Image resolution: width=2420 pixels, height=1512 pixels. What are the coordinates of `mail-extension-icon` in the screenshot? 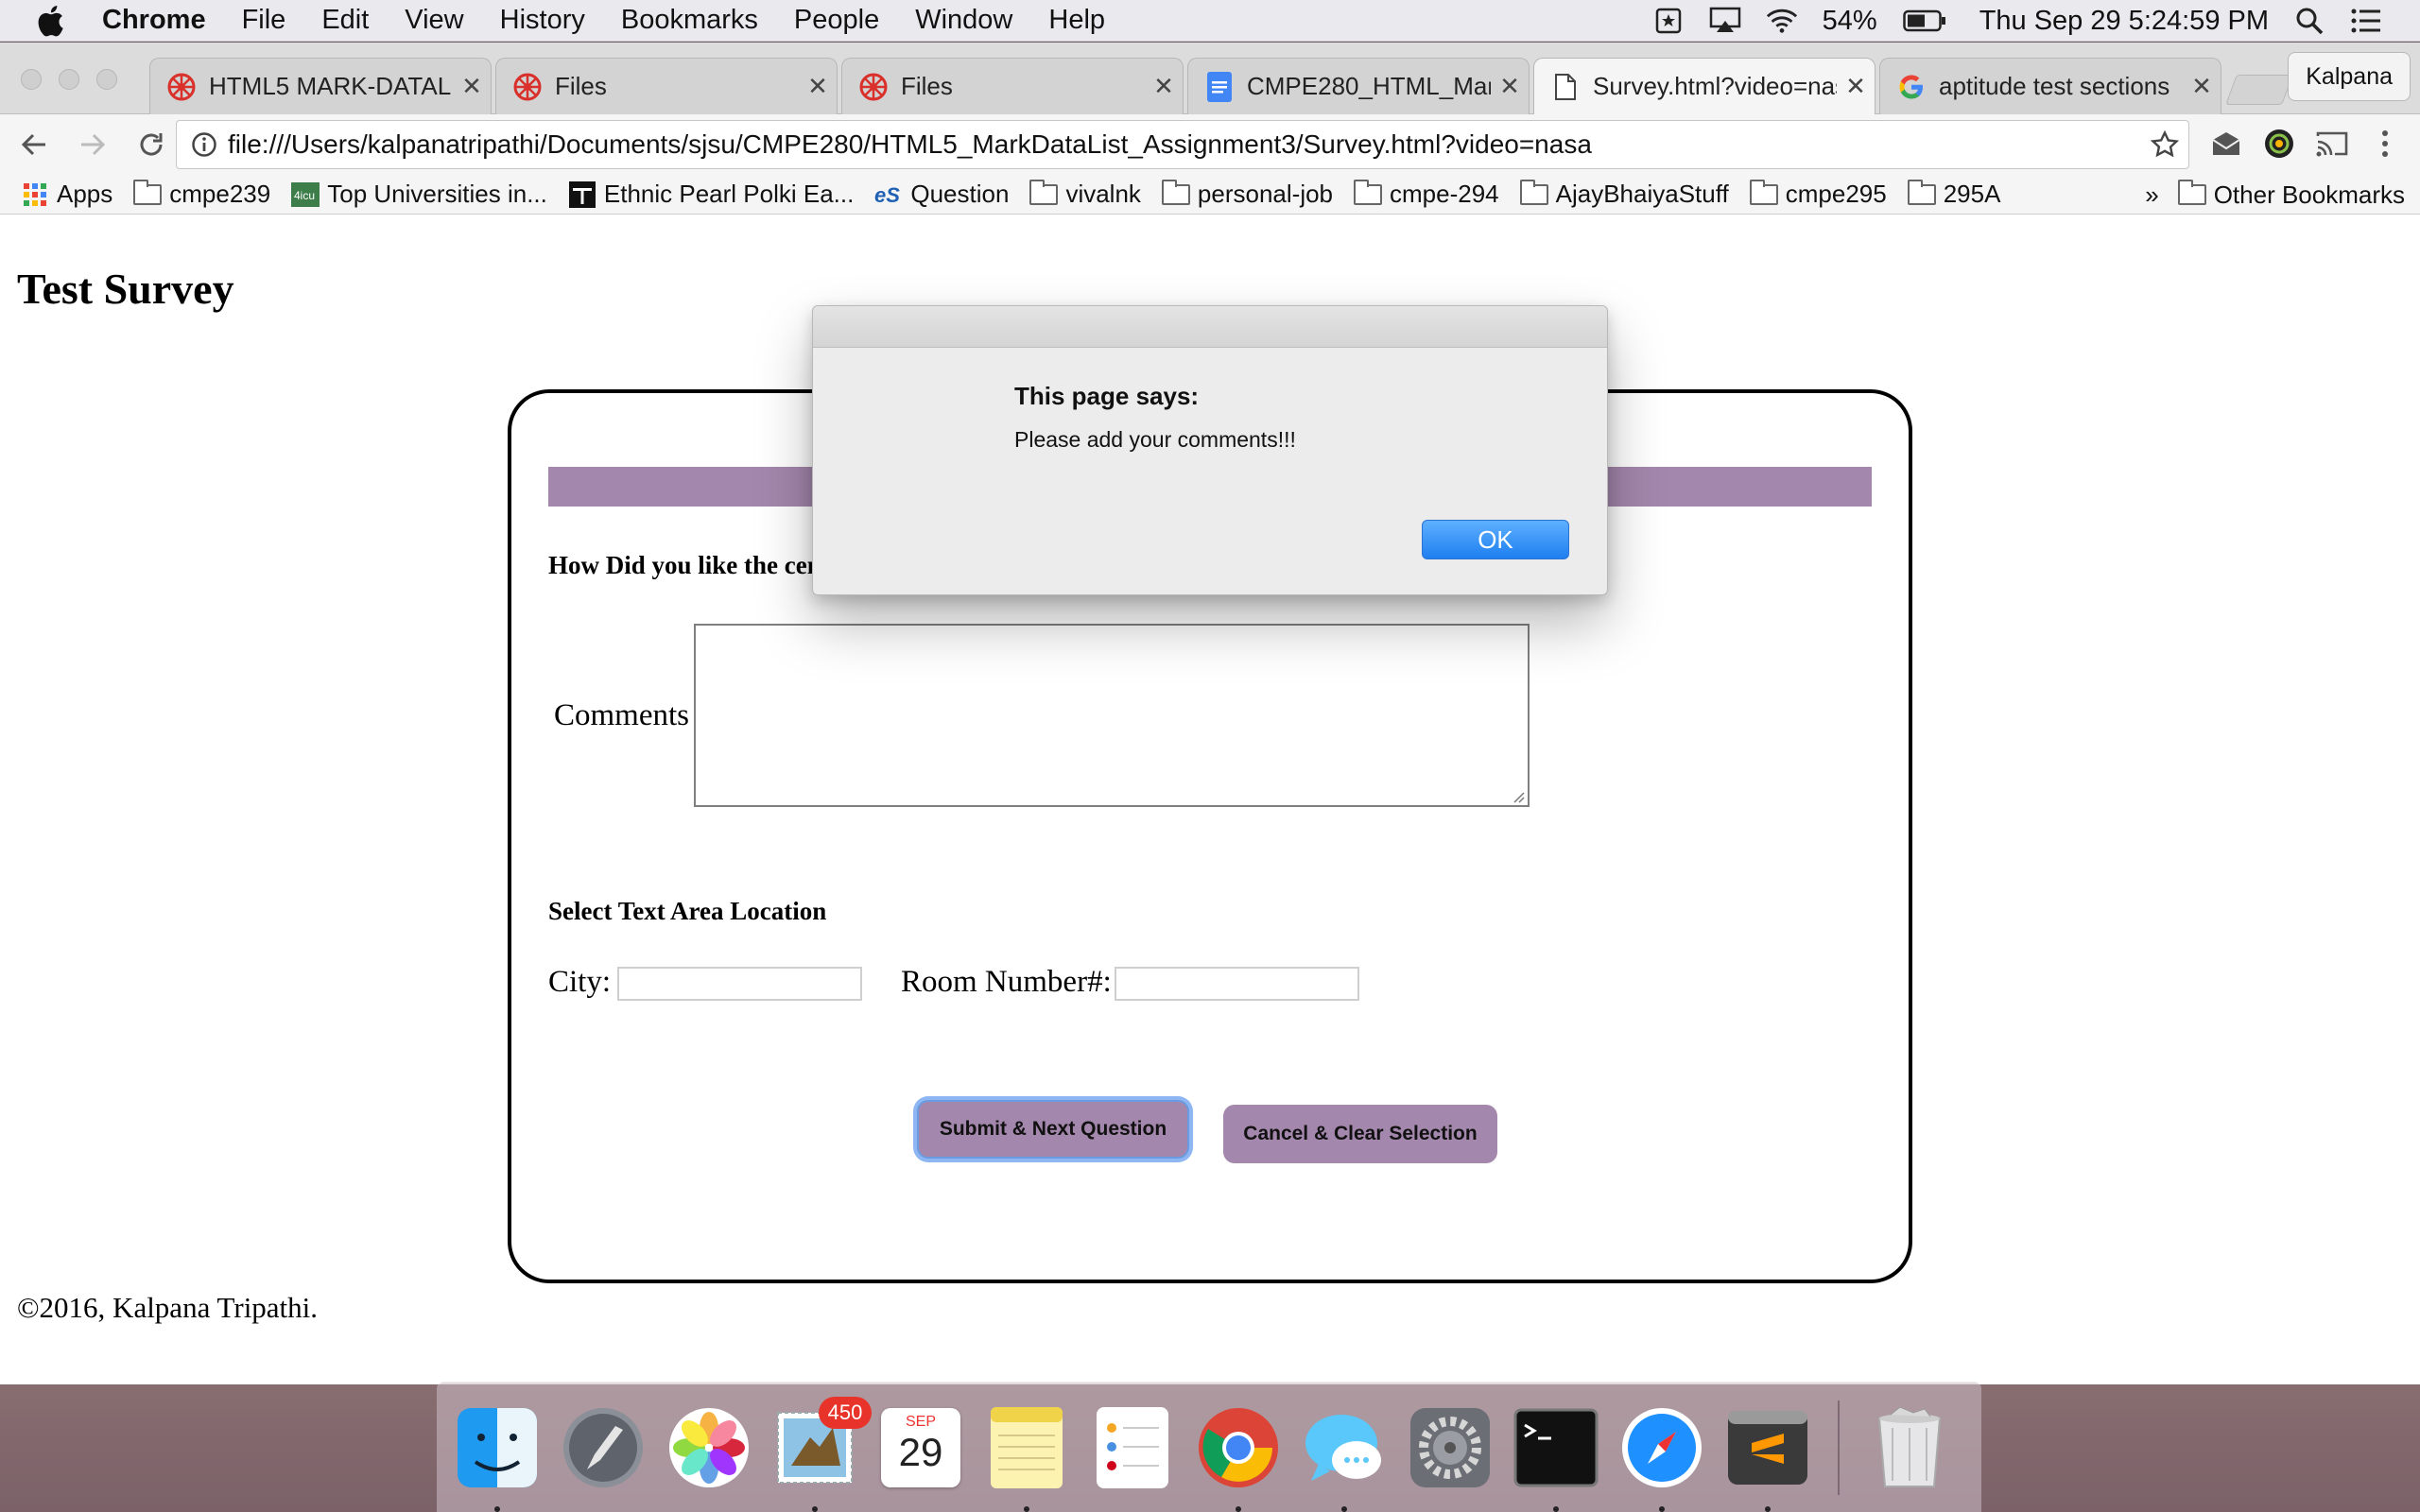 It's located at (2226, 143).